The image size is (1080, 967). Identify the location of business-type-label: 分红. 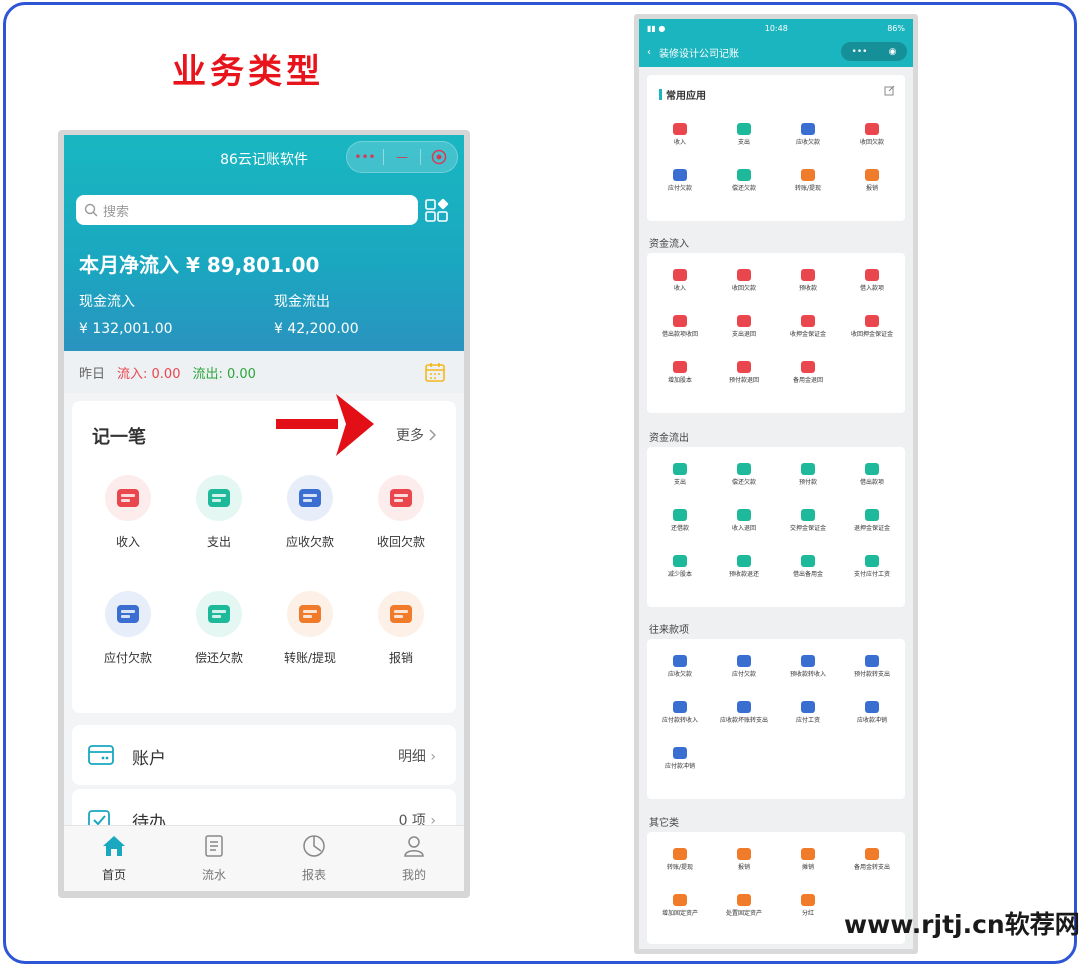
(807, 913).